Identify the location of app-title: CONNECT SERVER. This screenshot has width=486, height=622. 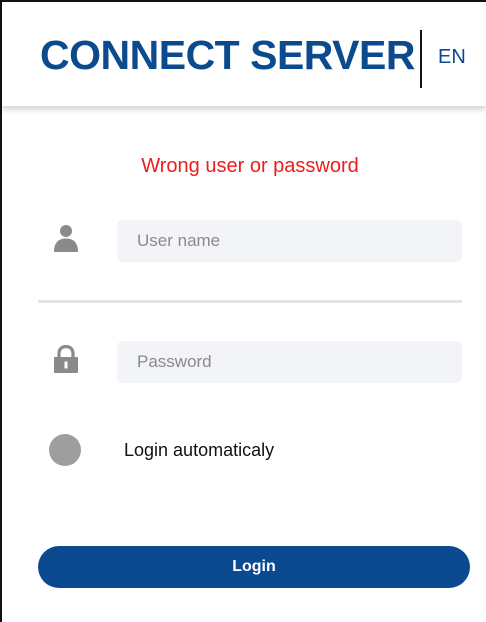
(227, 55).